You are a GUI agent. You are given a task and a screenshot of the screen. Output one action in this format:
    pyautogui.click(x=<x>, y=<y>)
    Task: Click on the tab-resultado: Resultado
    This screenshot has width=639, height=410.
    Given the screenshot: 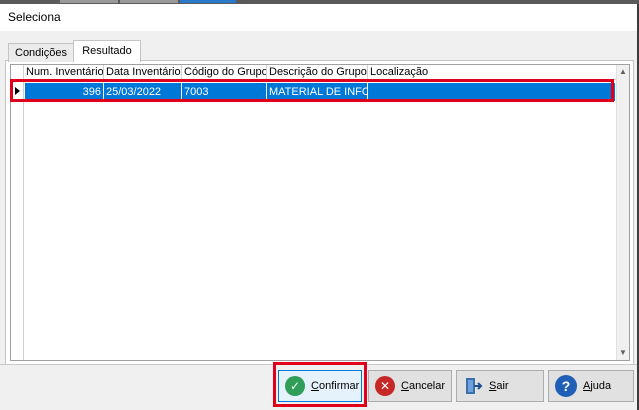 What is the action you would take?
    pyautogui.click(x=107, y=51)
    